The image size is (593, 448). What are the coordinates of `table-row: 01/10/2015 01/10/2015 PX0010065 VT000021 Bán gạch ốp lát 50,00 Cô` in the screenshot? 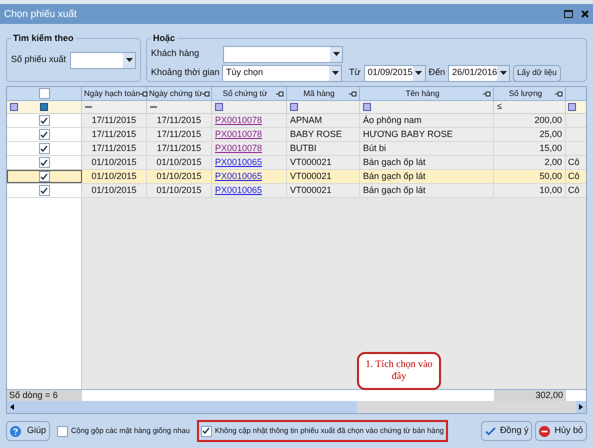 It's located at (296, 177).